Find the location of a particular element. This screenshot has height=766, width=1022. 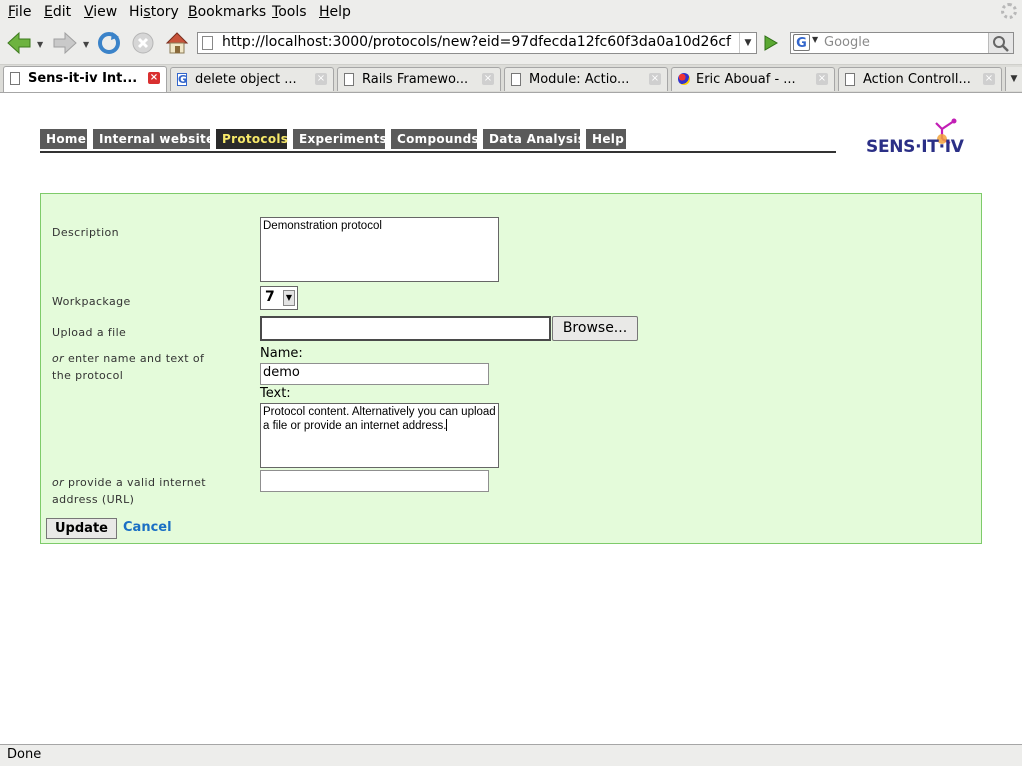

go-icon is located at coordinates (770, 43).